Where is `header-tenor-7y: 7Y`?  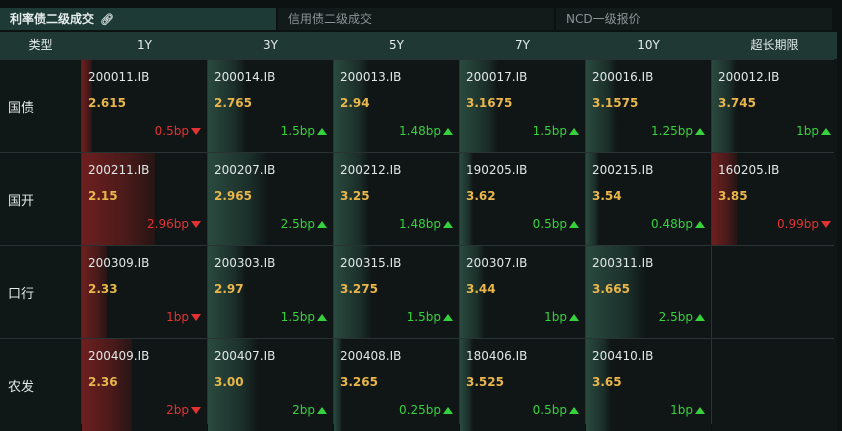 header-tenor-7y: 7Y is located at coordinates (522, 45).